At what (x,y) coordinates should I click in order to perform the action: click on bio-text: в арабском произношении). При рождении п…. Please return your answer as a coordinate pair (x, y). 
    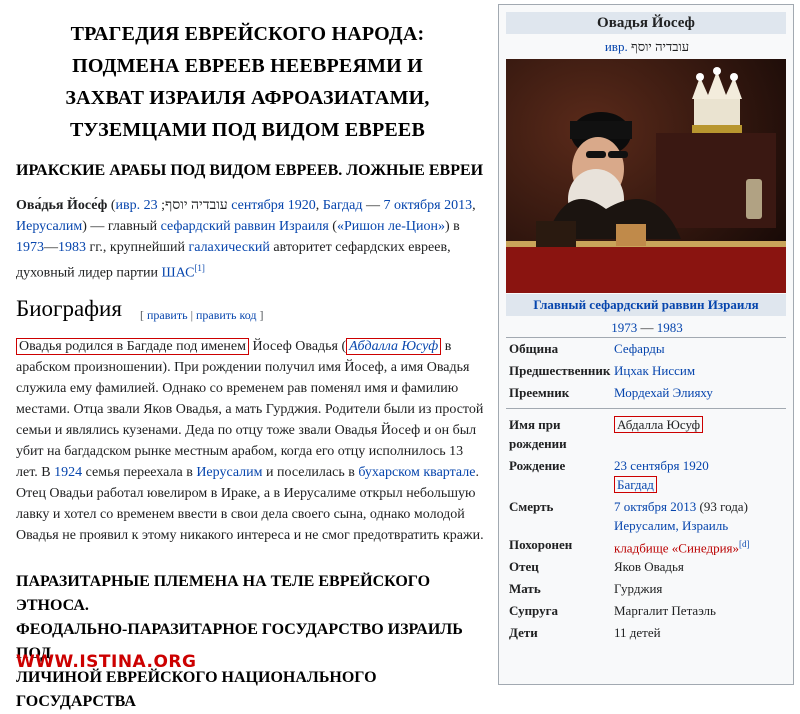
    Looking at the image, I should click on (250, 409).